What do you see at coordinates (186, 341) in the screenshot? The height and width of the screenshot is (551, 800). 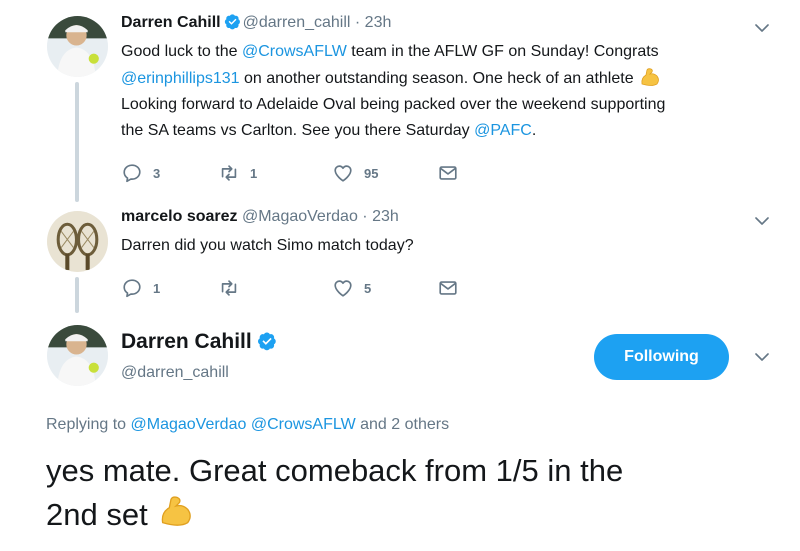 I see `author-name-link: Darren Cahill` at bounding box center [186, 341].